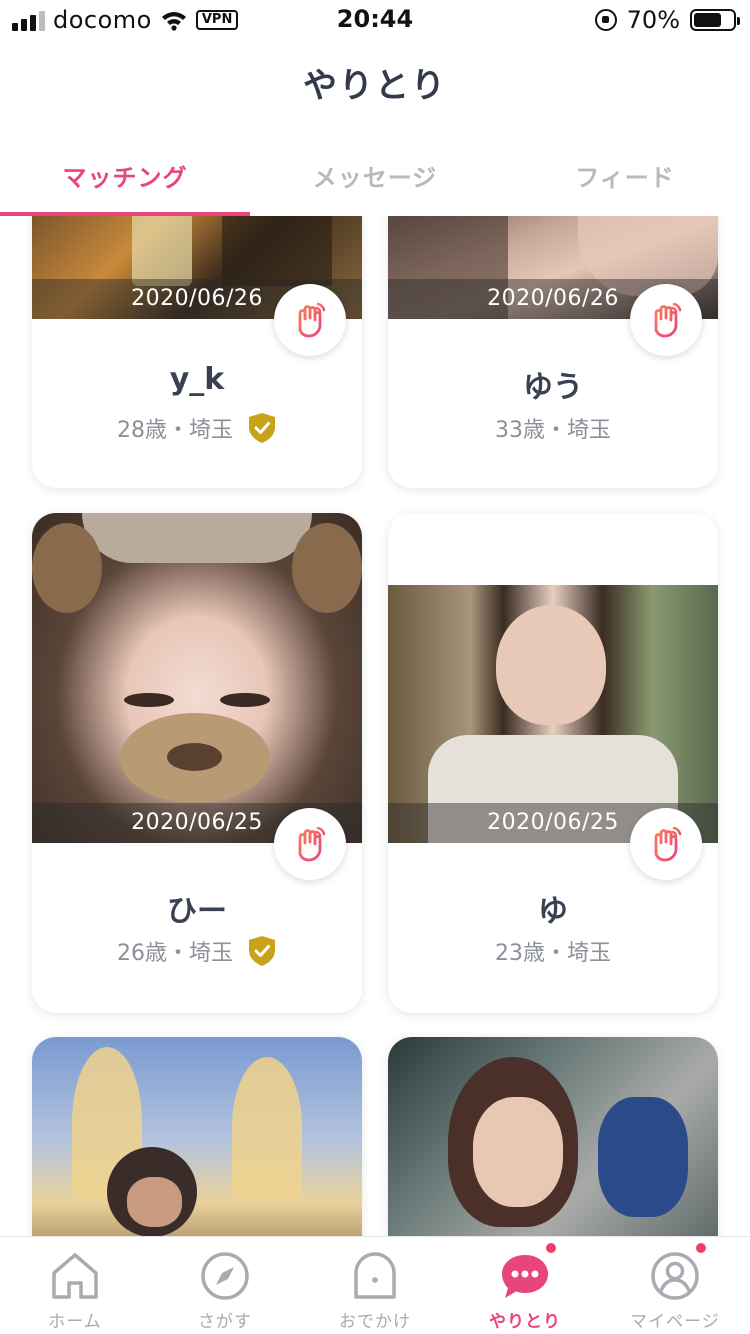 The height and width of the screenshot is (1334, 750). Describe the element at coordinates (375, 1322) in the screenshot. I see `nav-label: おでかけ` at that location.